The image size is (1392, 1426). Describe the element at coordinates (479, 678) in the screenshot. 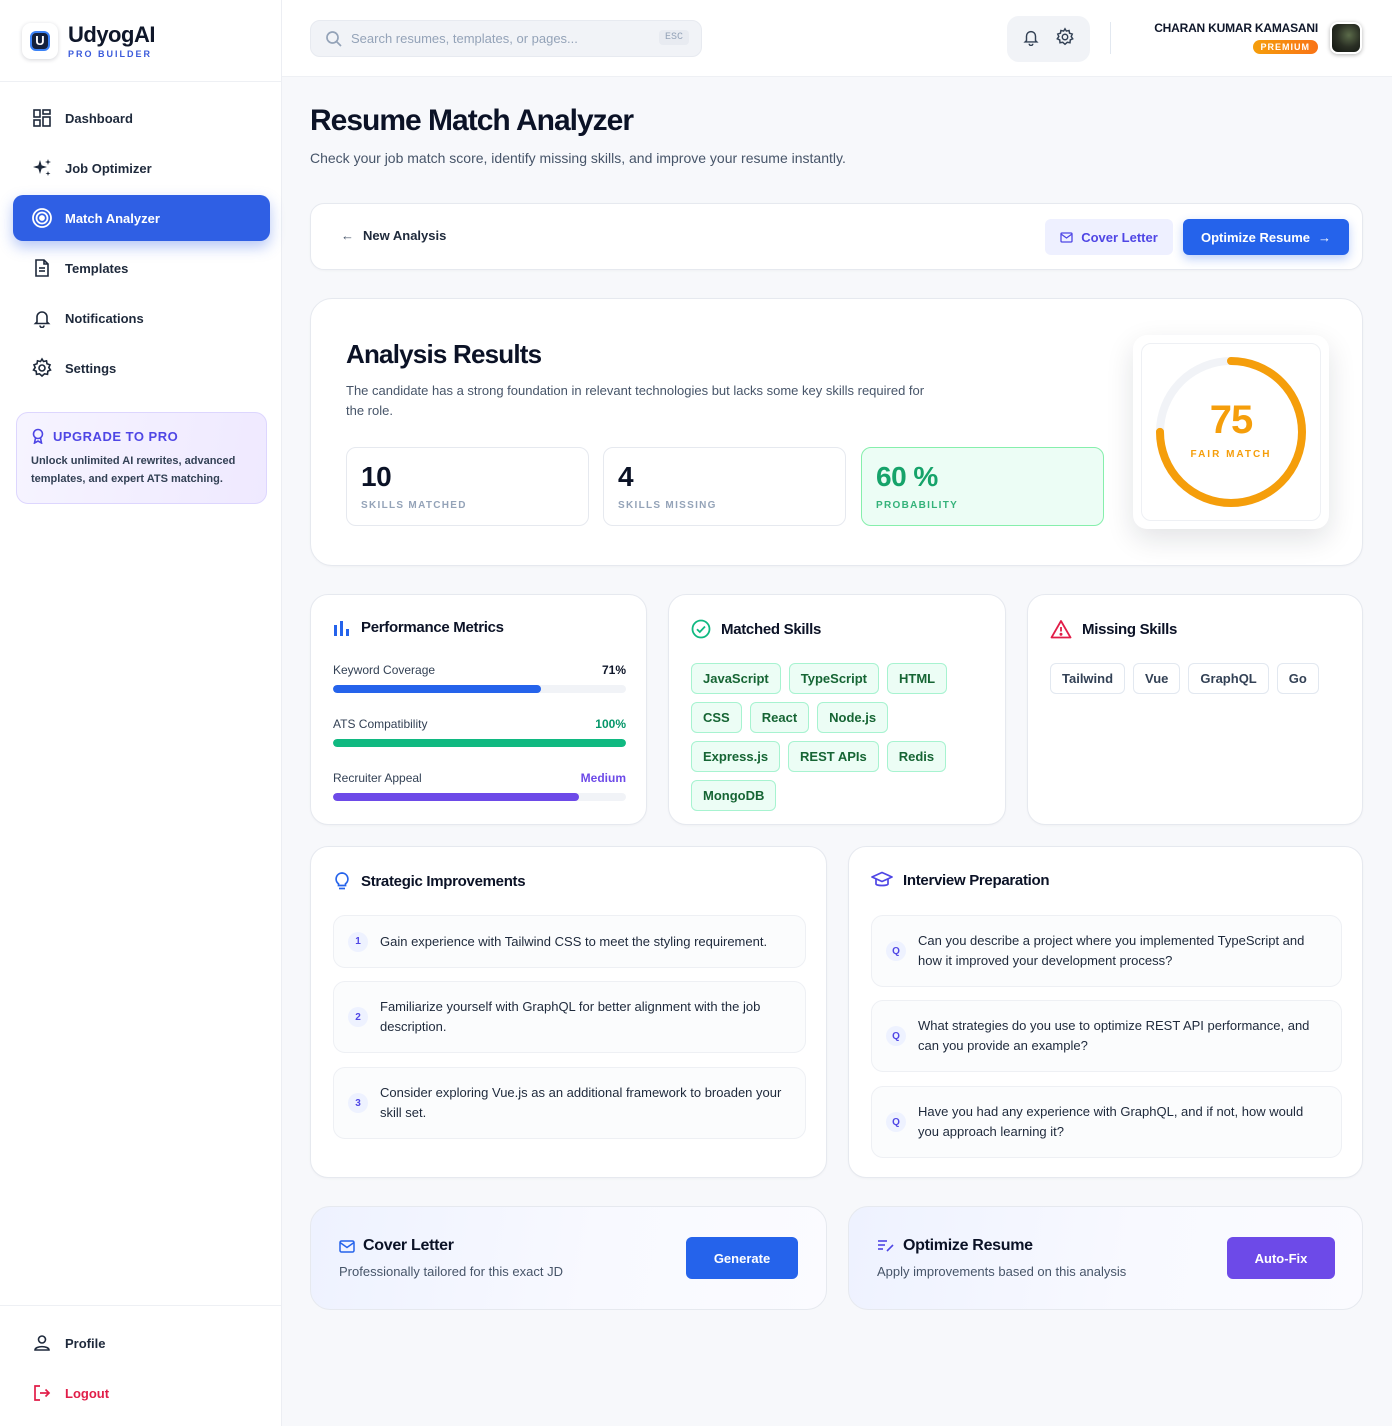

I see `metric-keyword-coverage: Keyword Coverage 71%` at that location.